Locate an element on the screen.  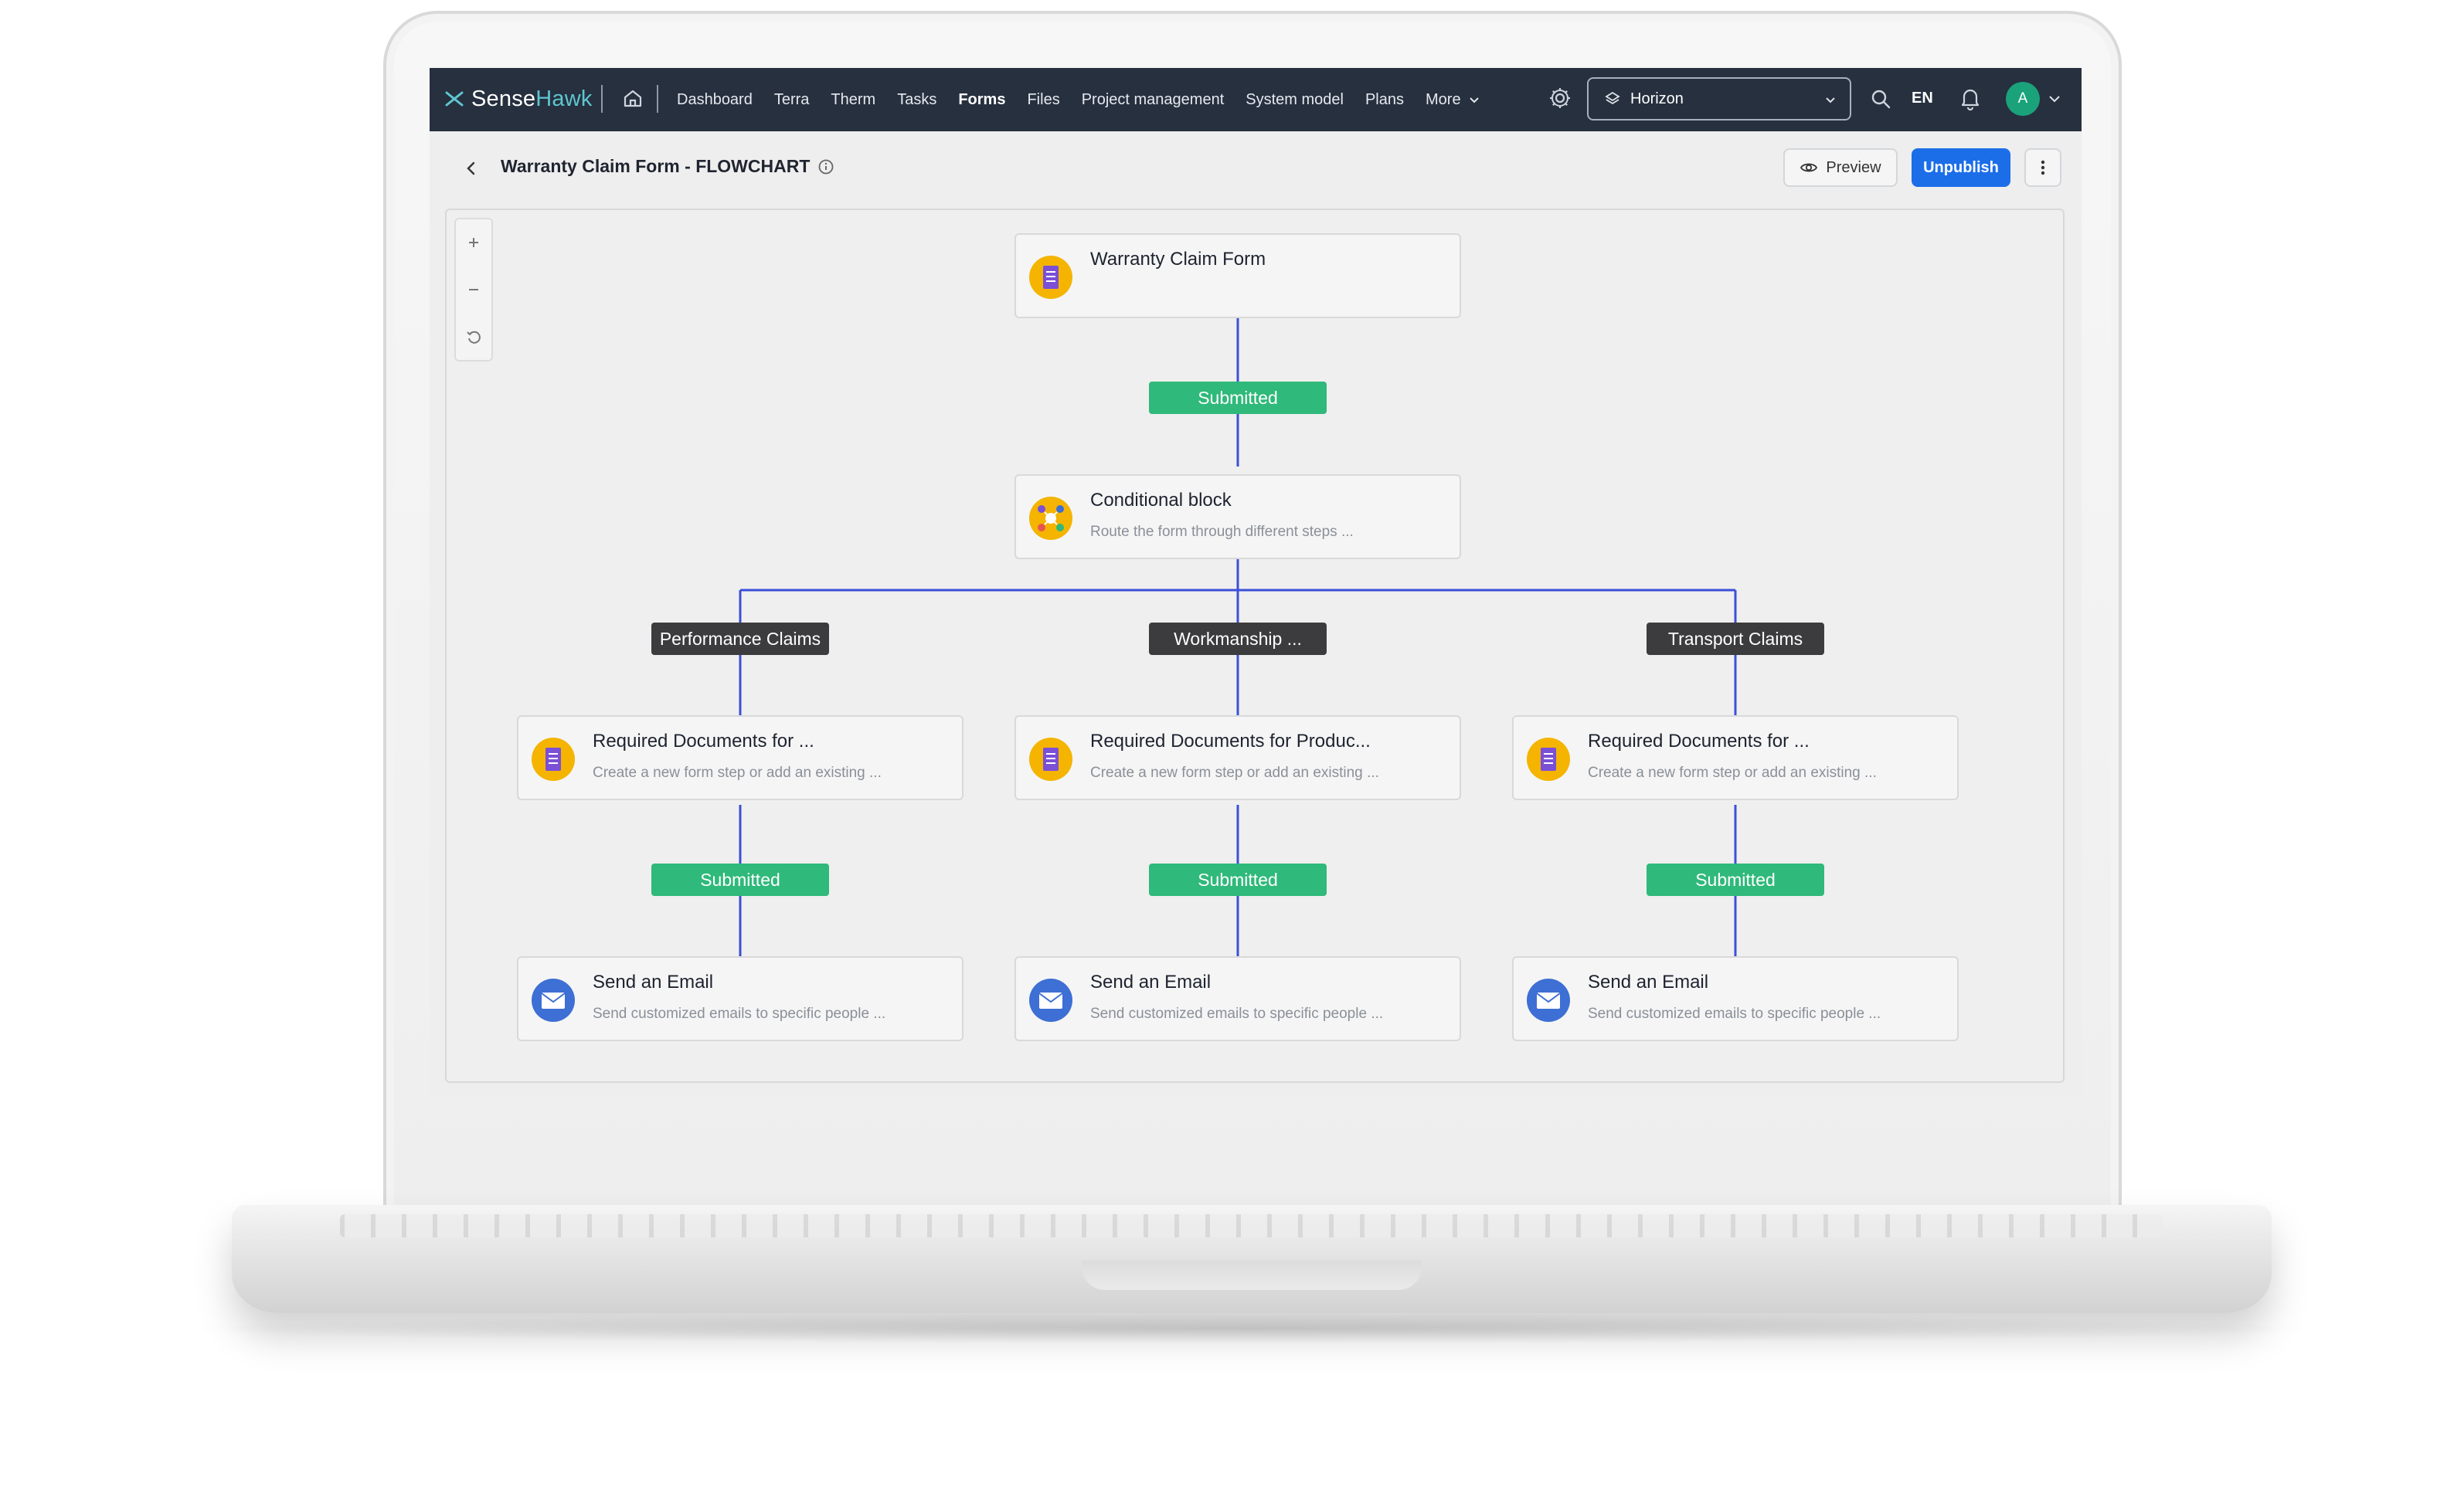
page-title-text: Warranty Claim Form - FLOWCHART is located at coordinates (656, 166).